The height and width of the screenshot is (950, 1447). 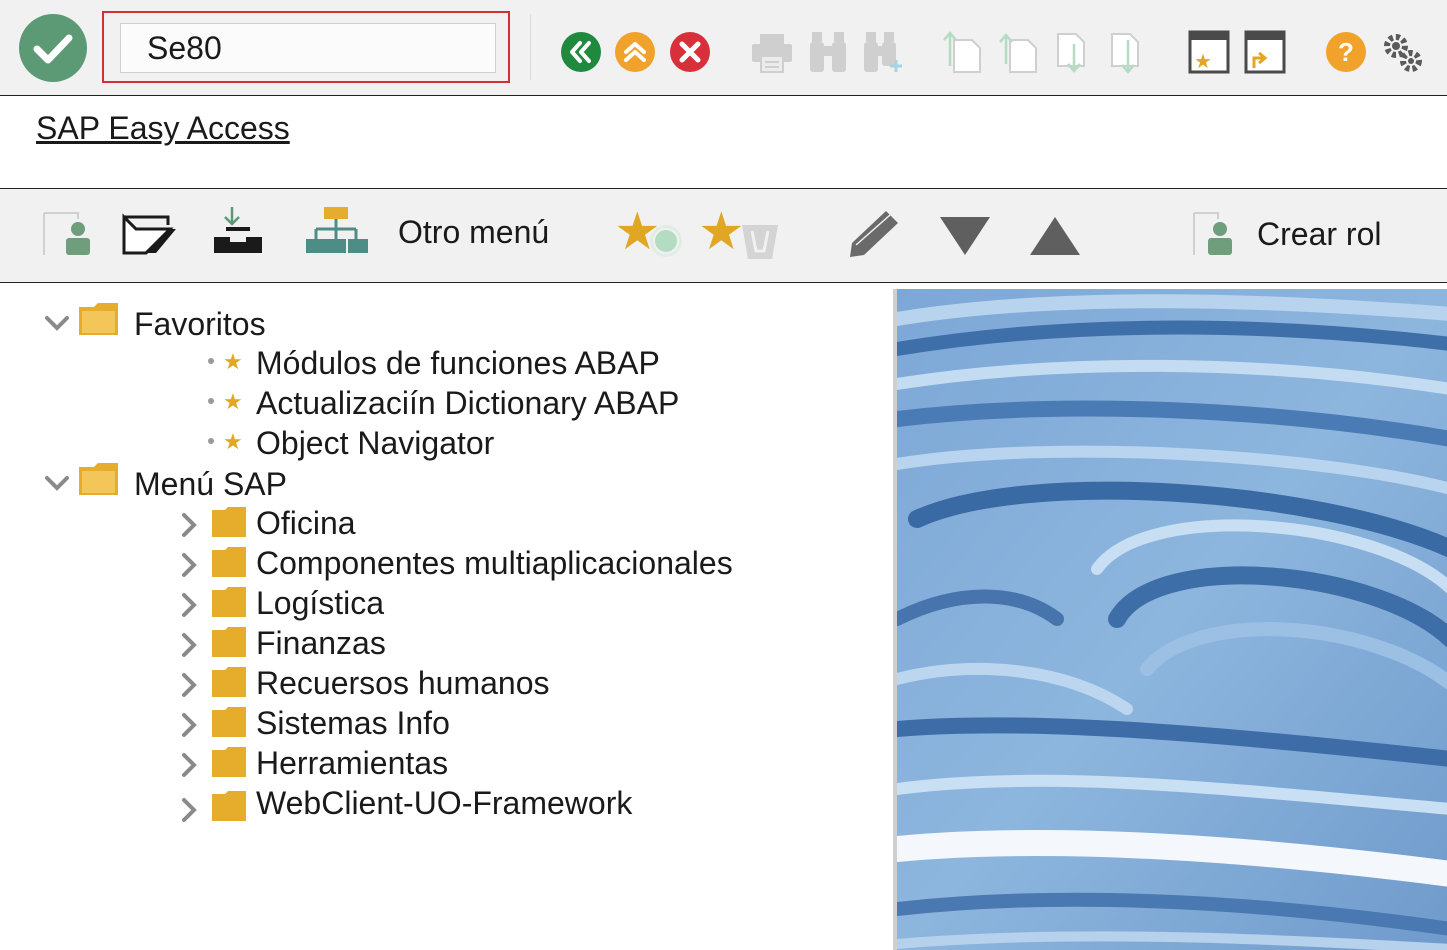 I want to click on create-role-icon, so click(x=1218, y=234).